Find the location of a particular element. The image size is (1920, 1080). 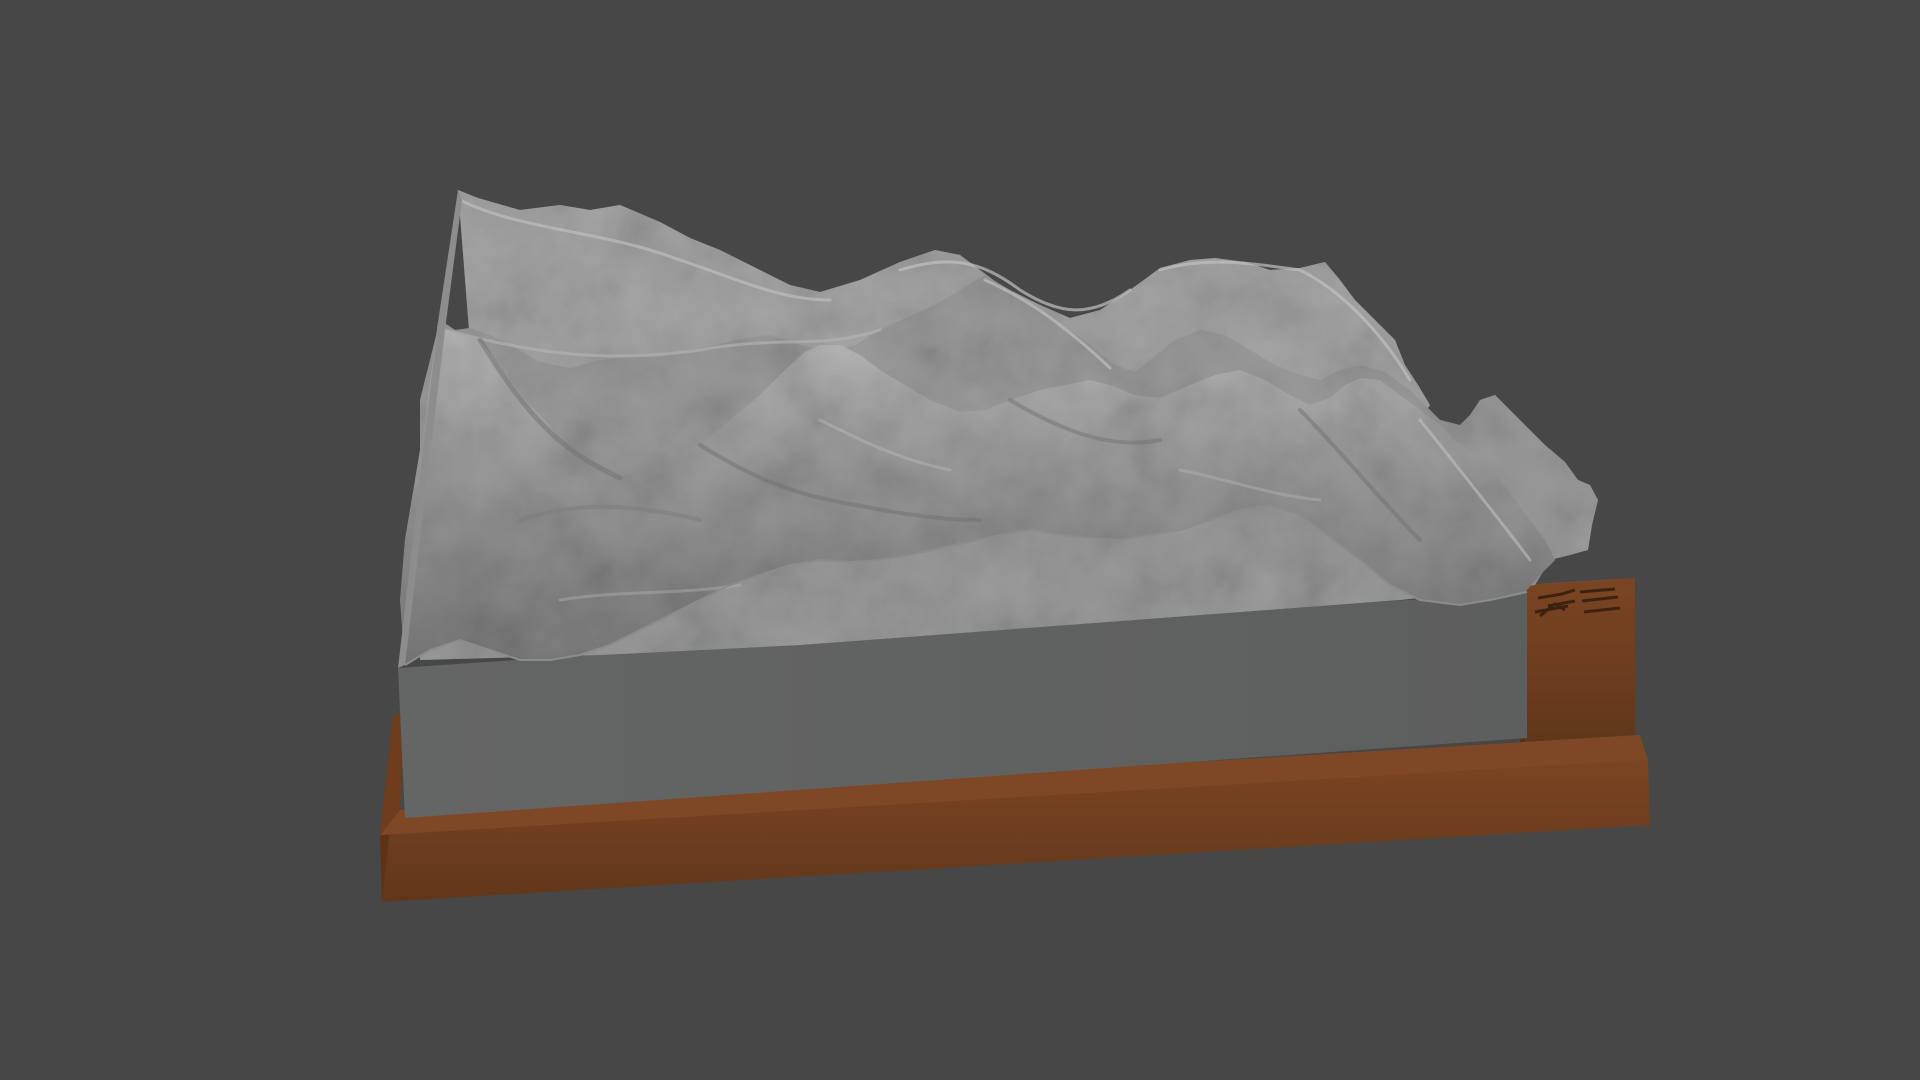

base-upright-front is located at coordinates (1580, 660).